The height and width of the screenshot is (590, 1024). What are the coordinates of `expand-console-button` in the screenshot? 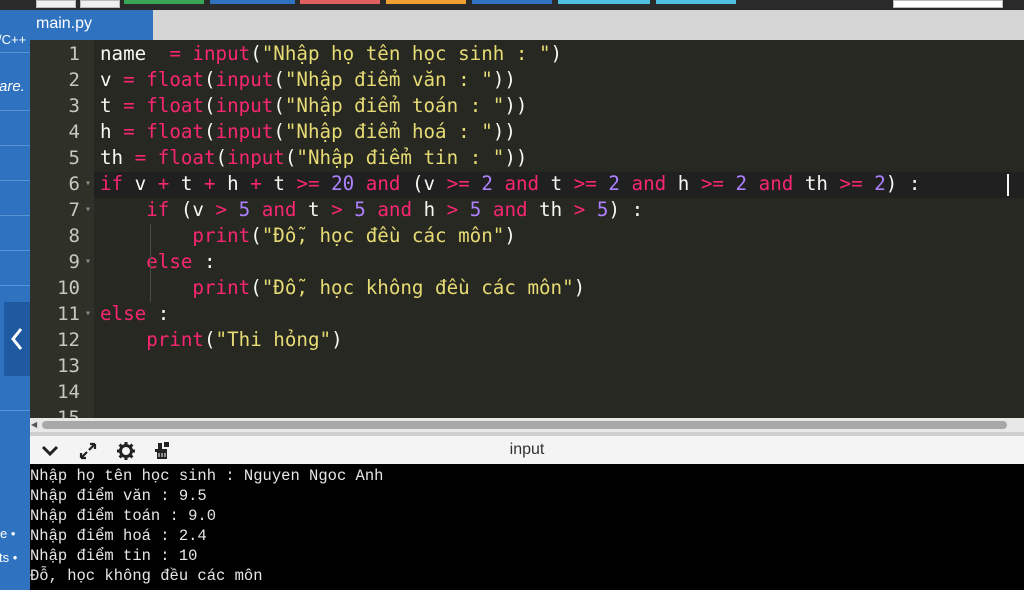 It's located at (88, 451).